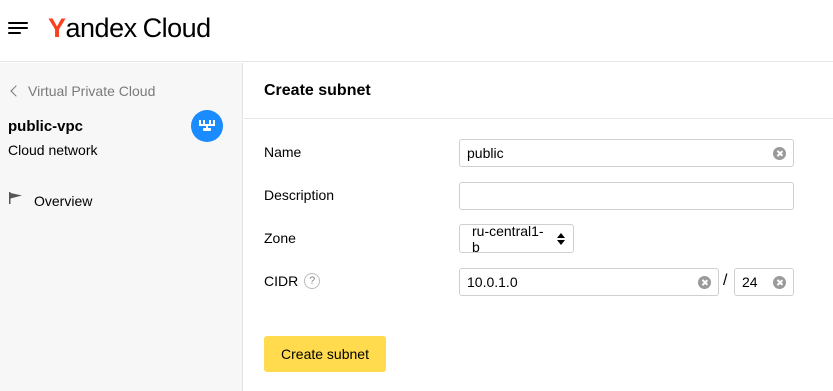 The width and height of the screenshot is (833, 391). Describe the element at coordinates (280, 238) in the screenshot. I see `zone-label: Zone` at that location.